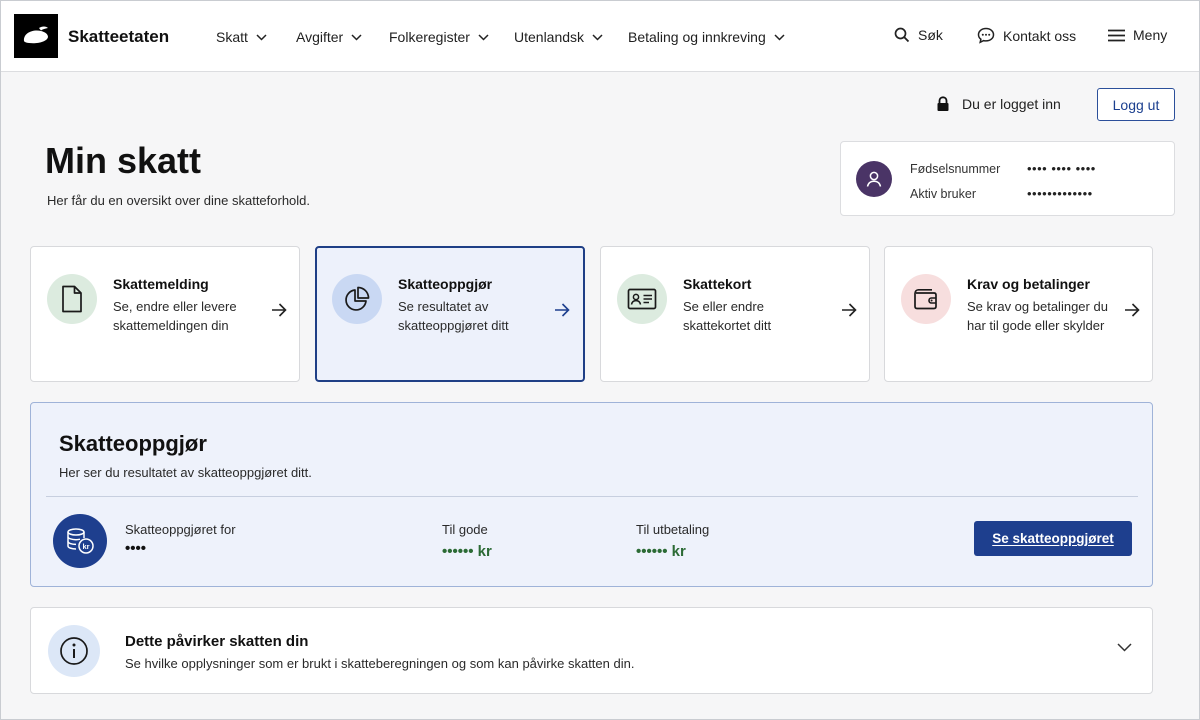  What do you see at coordinates (661, 551) in the screenshot?
I see `payout-value: •••••• kr` at bounding box center [661, 551].